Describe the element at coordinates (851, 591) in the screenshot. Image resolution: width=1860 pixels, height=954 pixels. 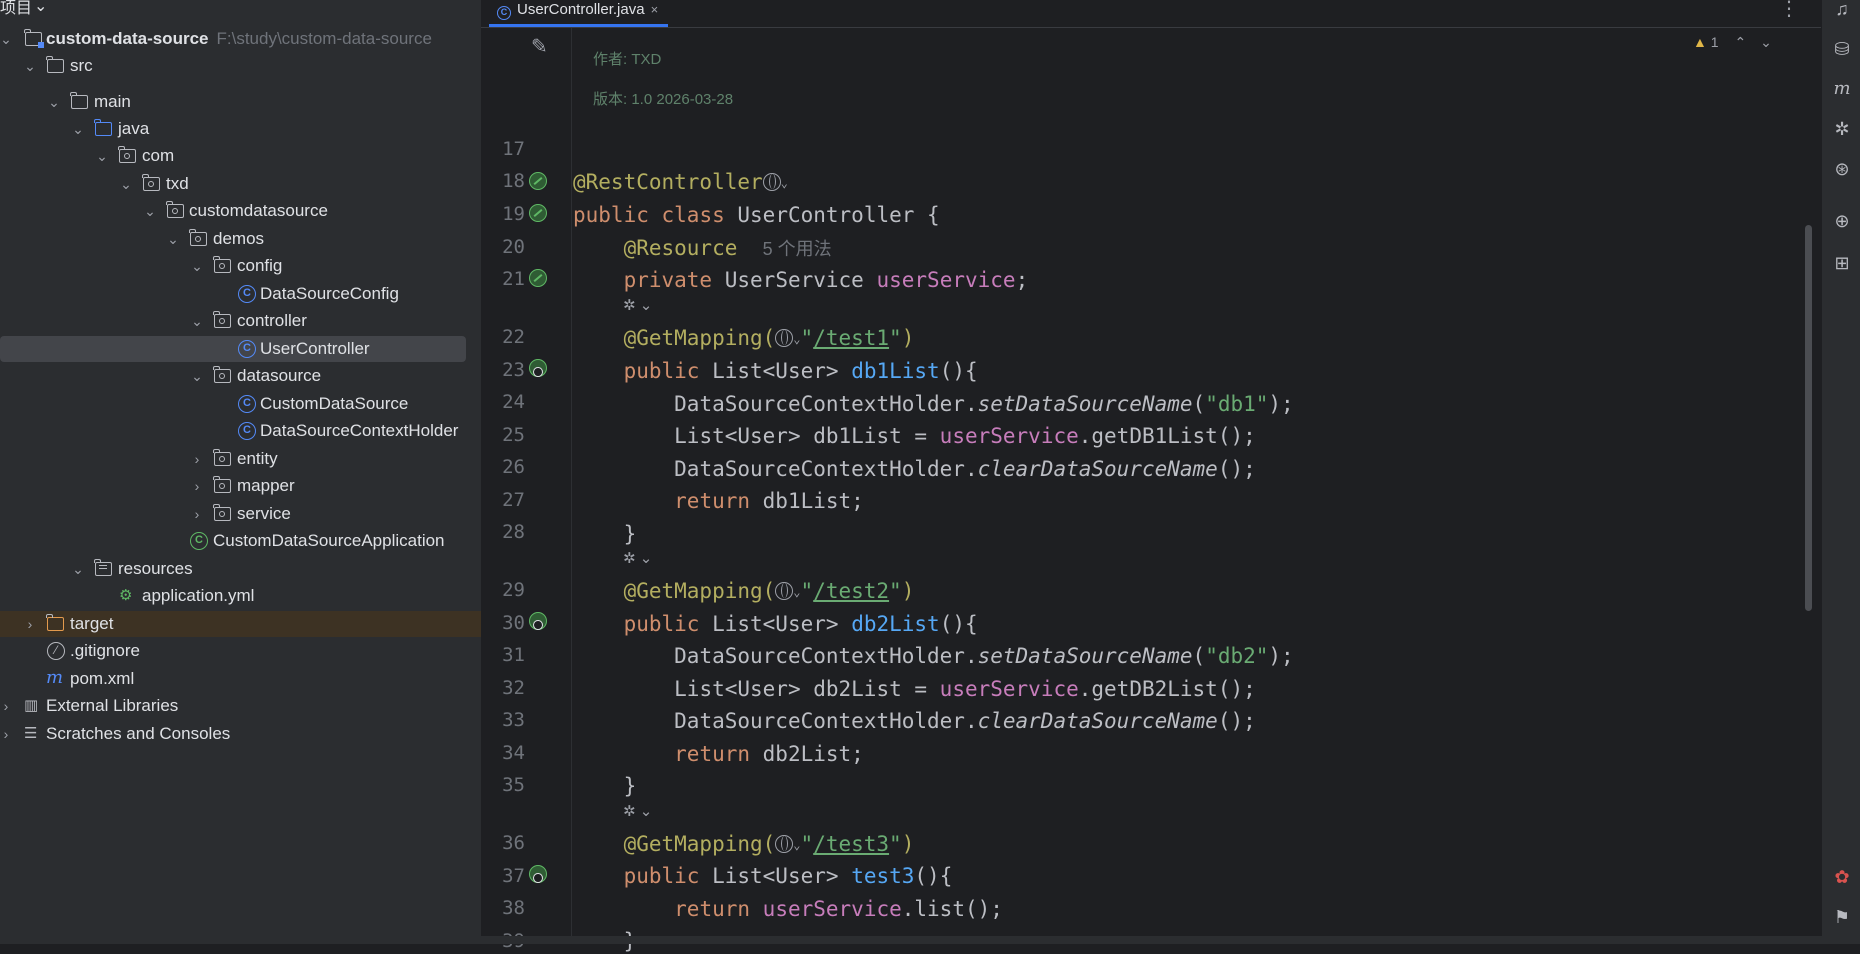
I see `endpoint-path: /test2` at that location.